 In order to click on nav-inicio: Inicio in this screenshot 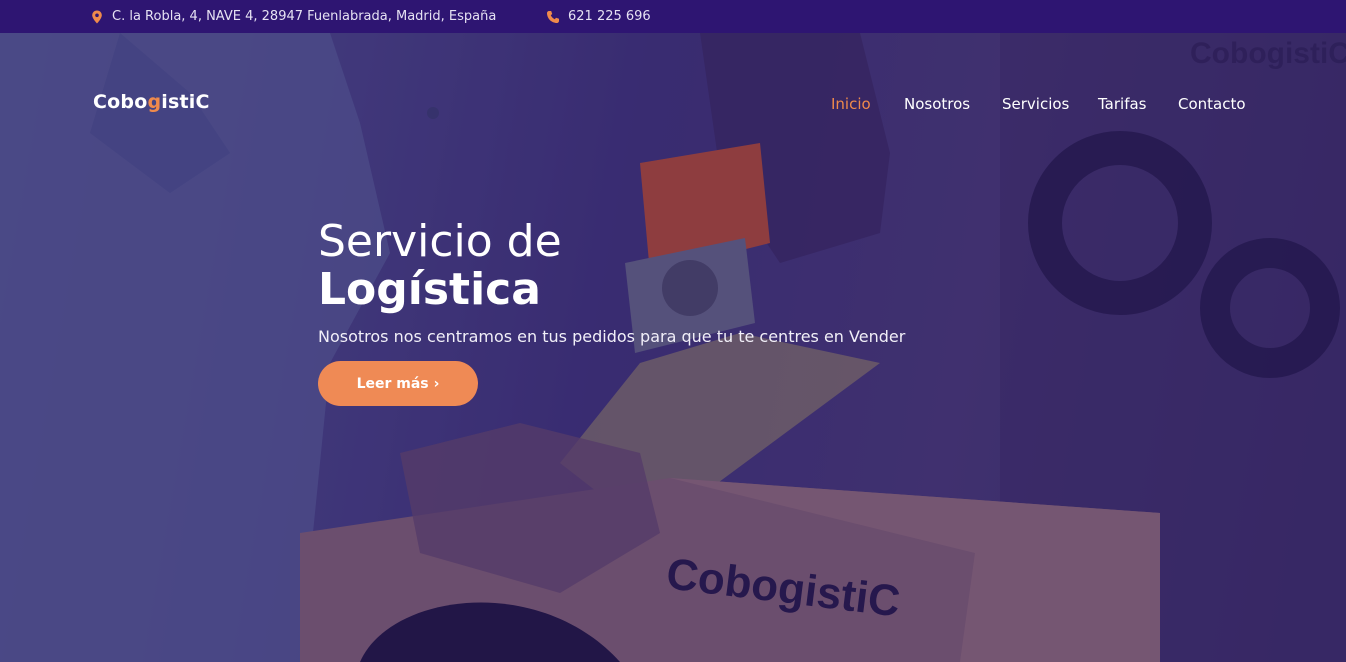, I will do `click(851, 104)`.